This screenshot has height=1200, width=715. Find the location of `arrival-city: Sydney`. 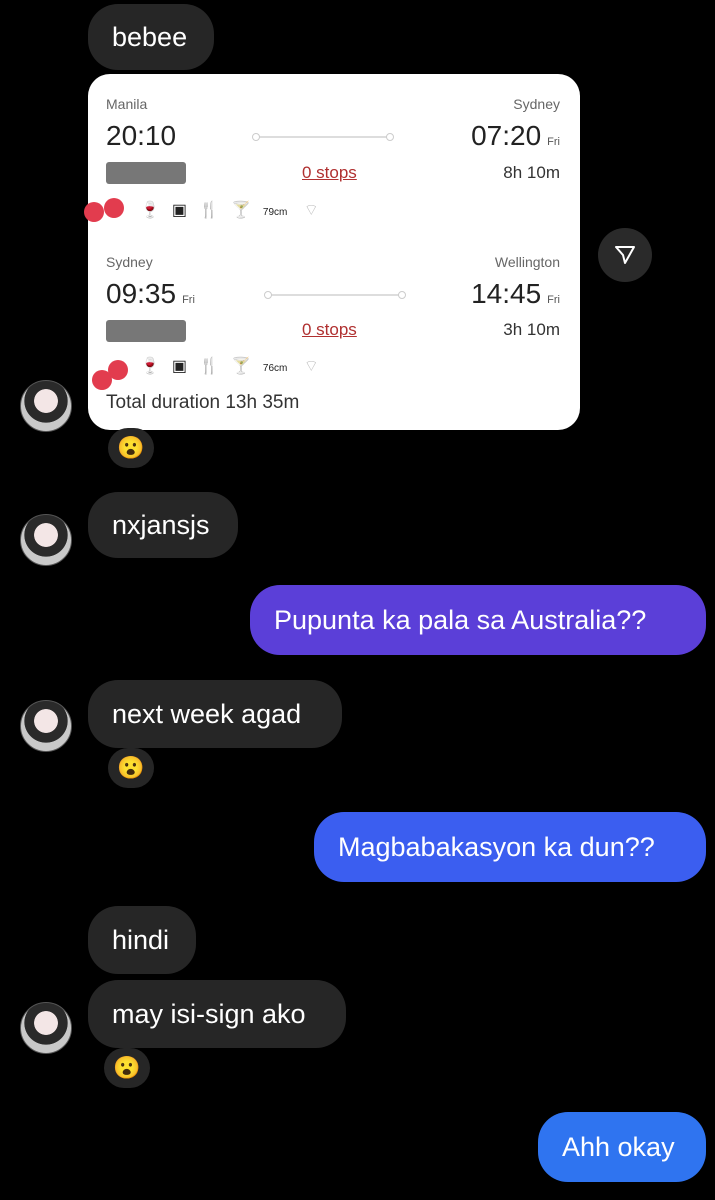

arrival-city: Sydney is located at coordinates (536, 104).